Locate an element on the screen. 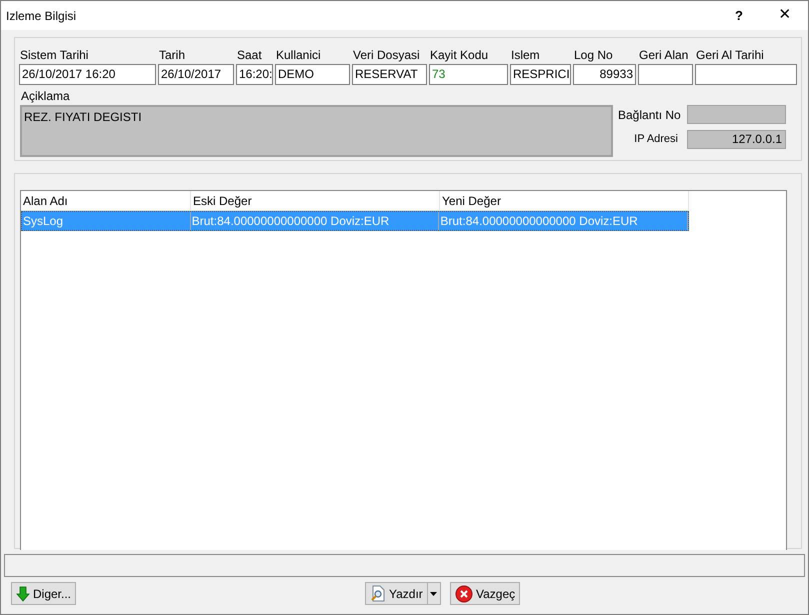 Image resolution: width=809 pixels, height=615 pixels. ip-field: 127.0.0.1 is located at coordinates (736, 139).